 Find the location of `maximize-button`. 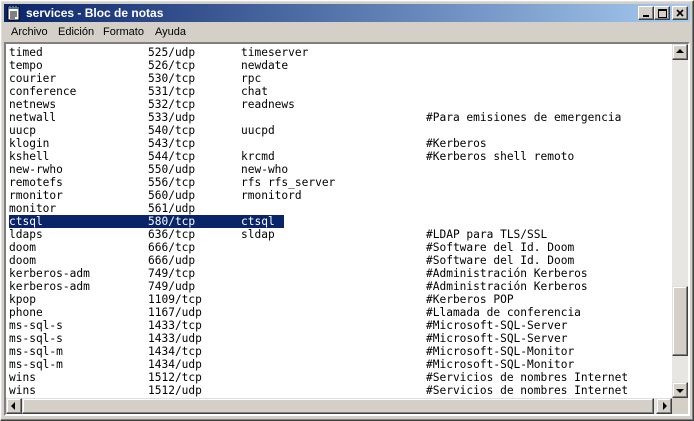

maximize-button is located at coordinates (662, 13).